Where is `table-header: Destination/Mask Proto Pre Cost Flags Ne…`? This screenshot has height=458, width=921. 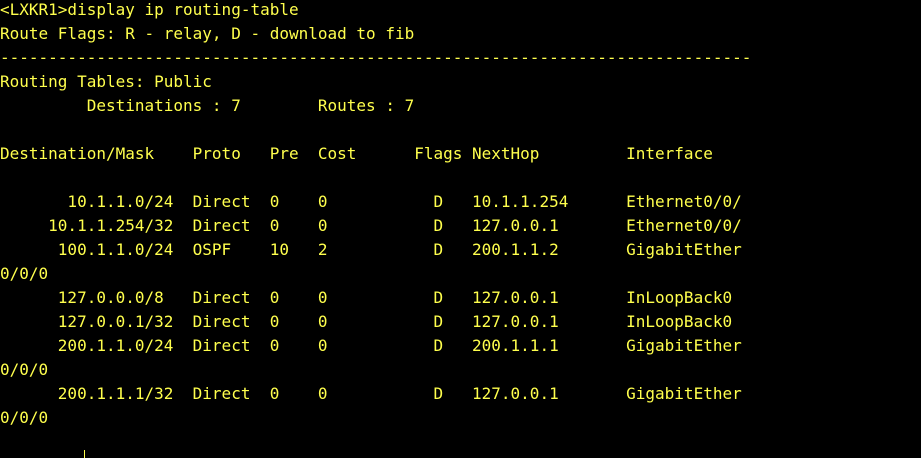 table-header: Destination/Mask Proto Pre Cost Flags Ne… is located at coordinates (356, 153).